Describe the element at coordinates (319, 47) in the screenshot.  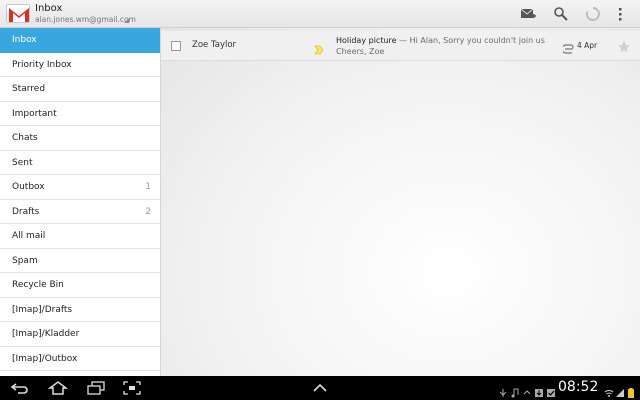
I see `important-marker-icon` at that location.